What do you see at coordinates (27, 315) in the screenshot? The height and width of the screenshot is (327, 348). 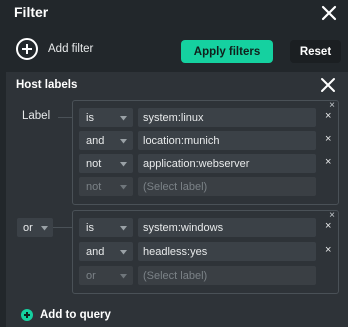 I see `add-icon` at bounding box center [27, 315].